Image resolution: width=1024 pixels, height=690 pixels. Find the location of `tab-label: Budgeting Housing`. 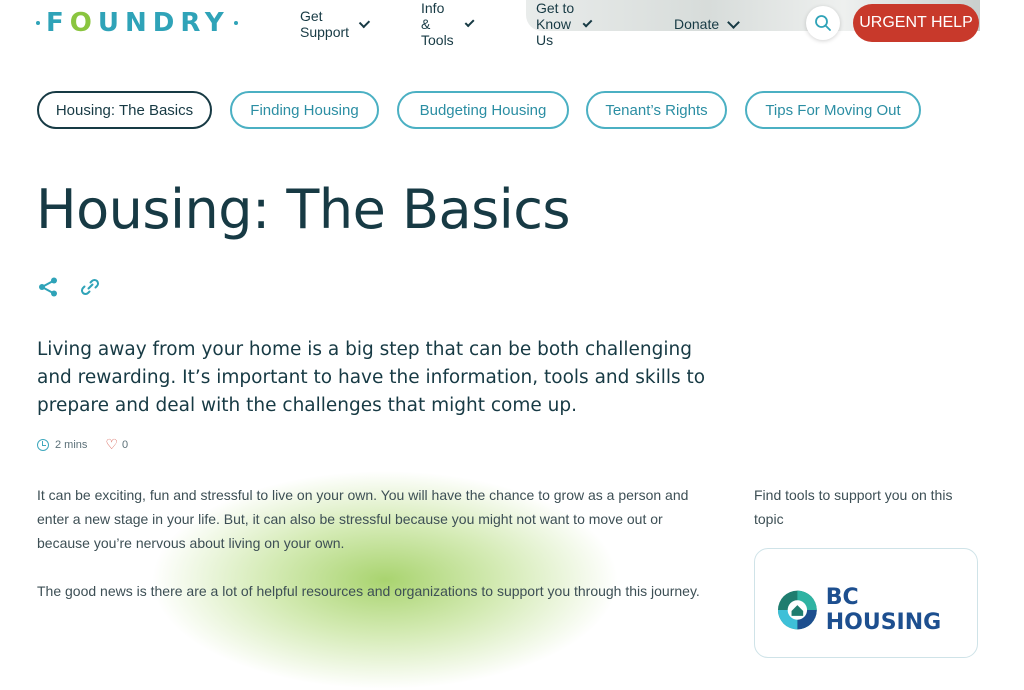

tab-label: Budgeting Housing is located at coordinates (483, 110).